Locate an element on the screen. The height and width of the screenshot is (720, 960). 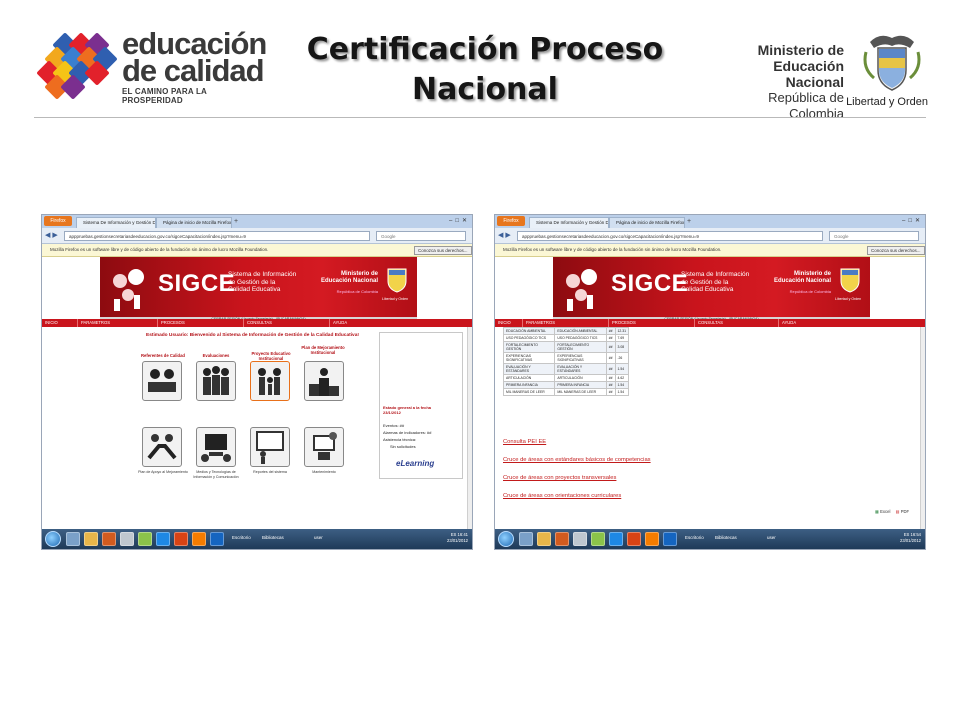
ministerio-line2: Educación Nacional is located at coordinates (808, 74).